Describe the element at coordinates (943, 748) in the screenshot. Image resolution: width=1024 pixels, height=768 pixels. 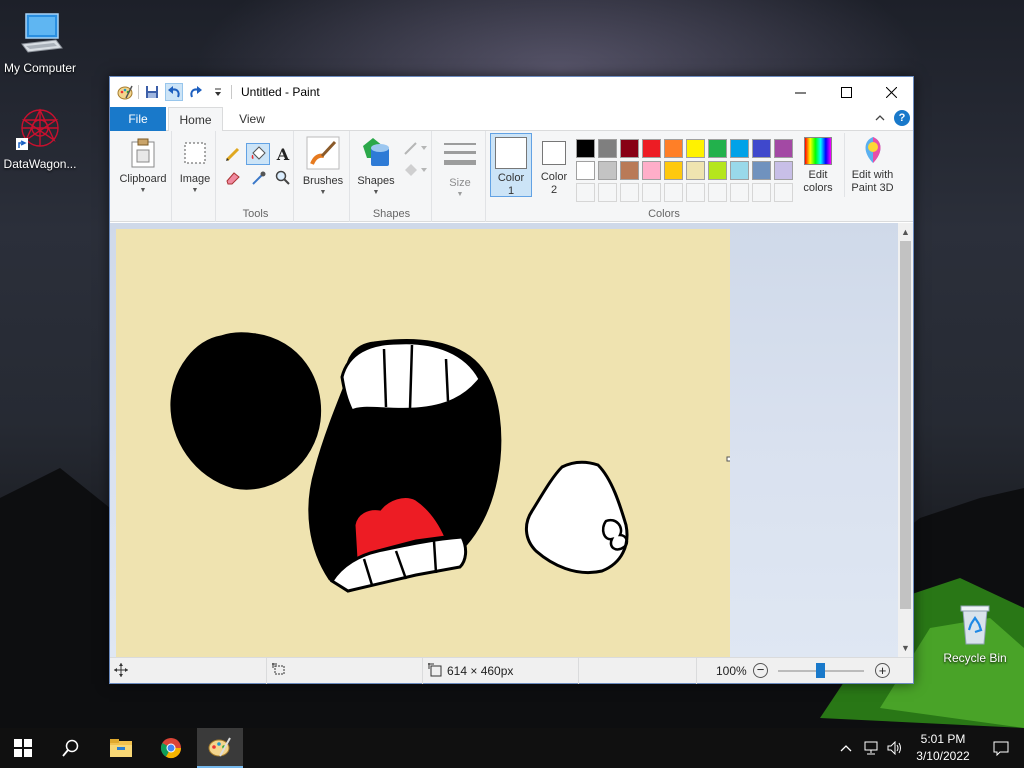
I see `clock: 5:01 PM 3/10/2022` at that location.